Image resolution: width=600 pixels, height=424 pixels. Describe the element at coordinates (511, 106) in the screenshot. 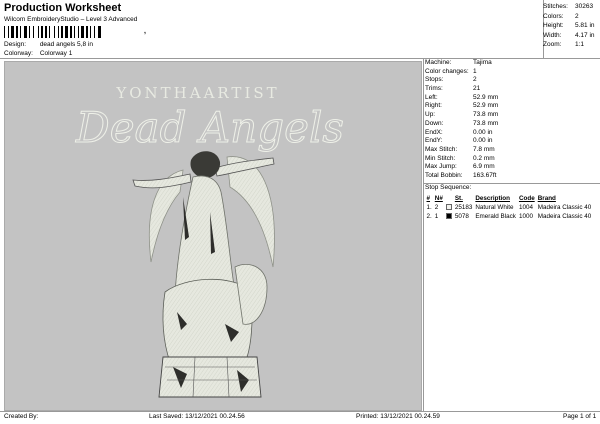

I see `param-row: Right: 52.9 mm` at that location.